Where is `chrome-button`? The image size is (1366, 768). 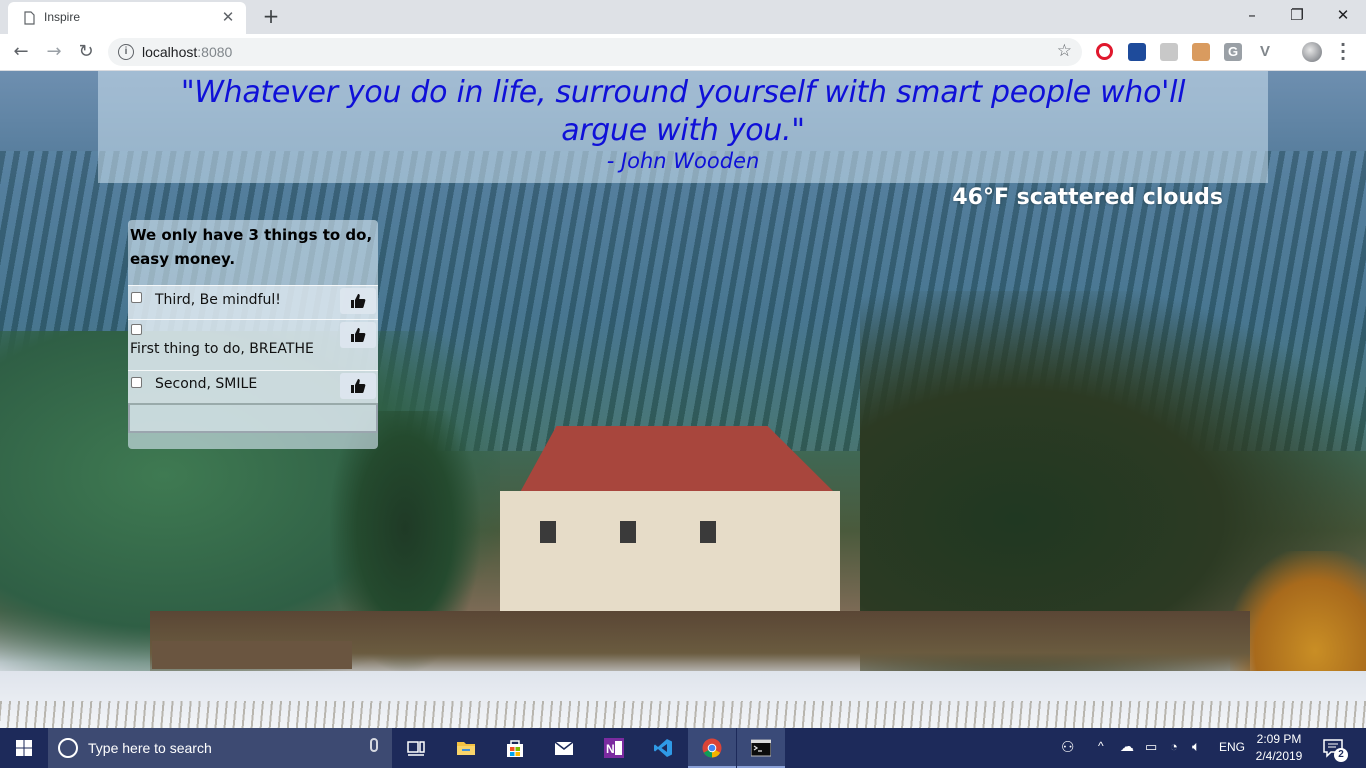 chrome-button is located at coordinates (712, 748).